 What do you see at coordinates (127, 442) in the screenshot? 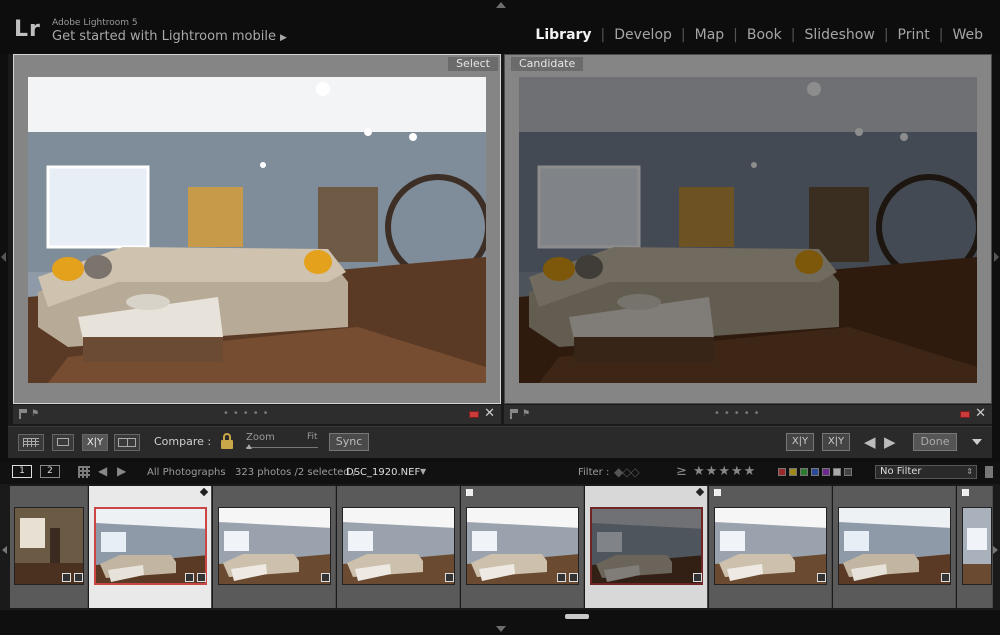
I see `survey-view-button` at bounding box center [127, 442].